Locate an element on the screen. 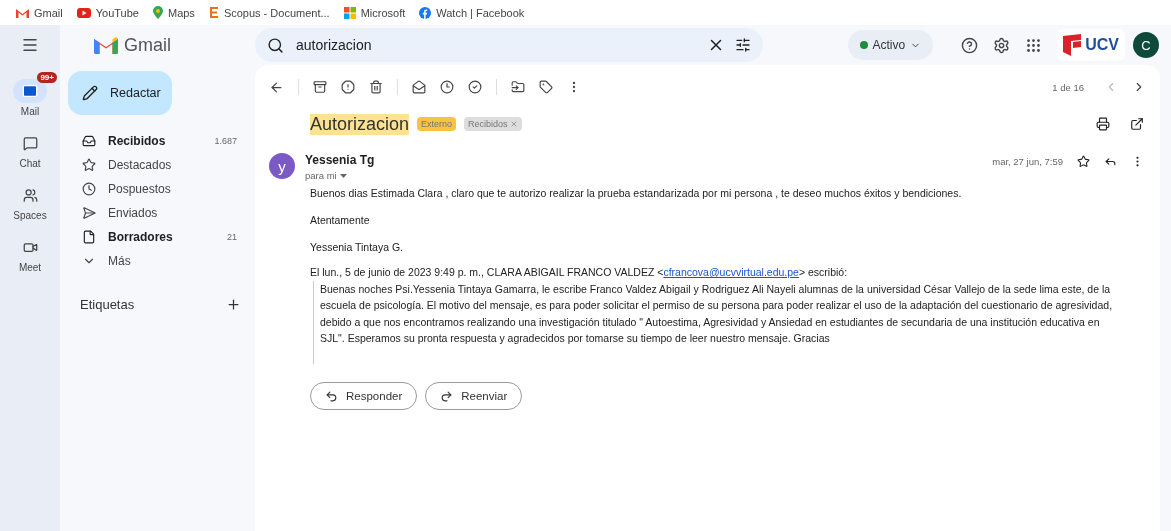 The width and height of the screenshot is (1171, 531). folder-item: Más is located at coordinates (157, 261).